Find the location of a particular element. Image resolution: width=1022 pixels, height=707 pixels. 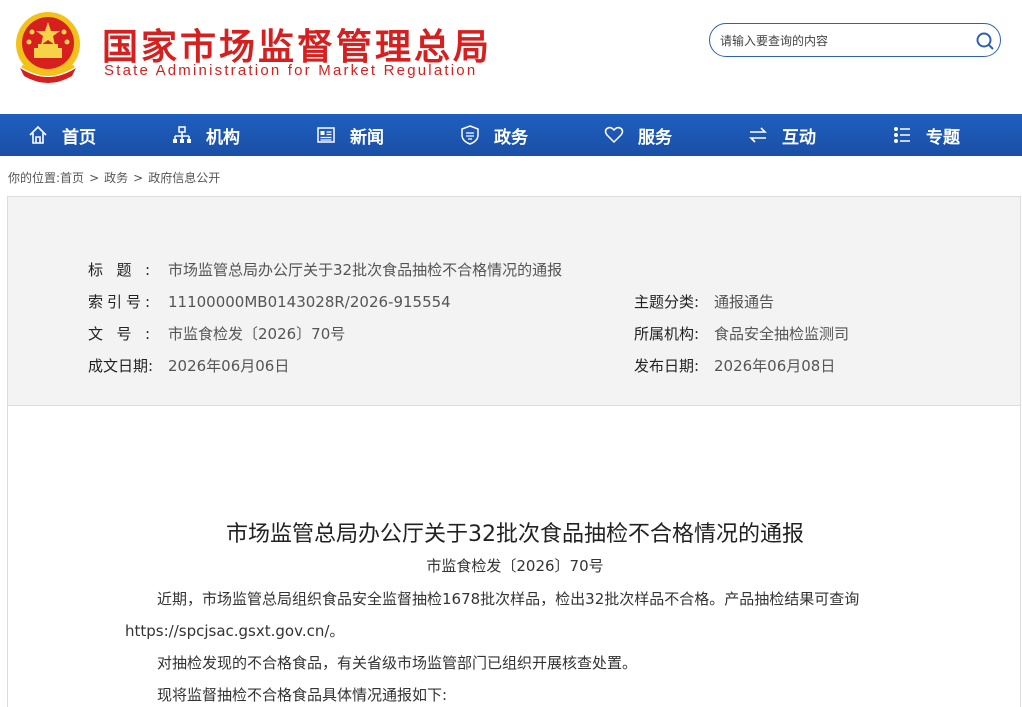

nav-item-label: 首页 is located at coordinates (79, 137).